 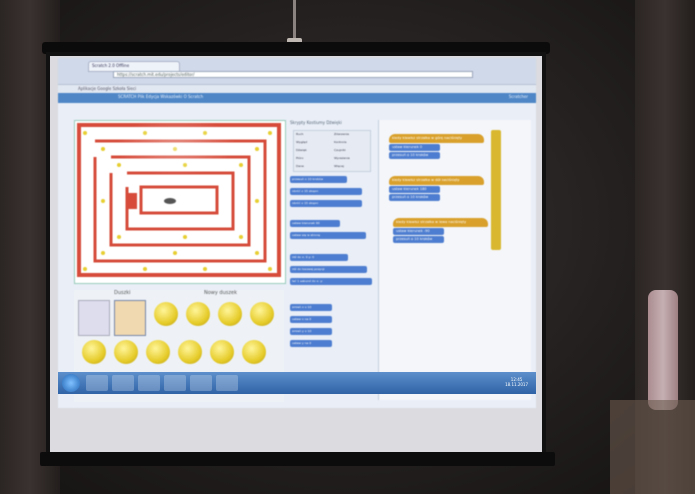 What do you see at coordinates (111, 65) in the screenshot?
I see `browser-tab-title: Scratch 2.0 Offline` at bounding box center [111, 65].